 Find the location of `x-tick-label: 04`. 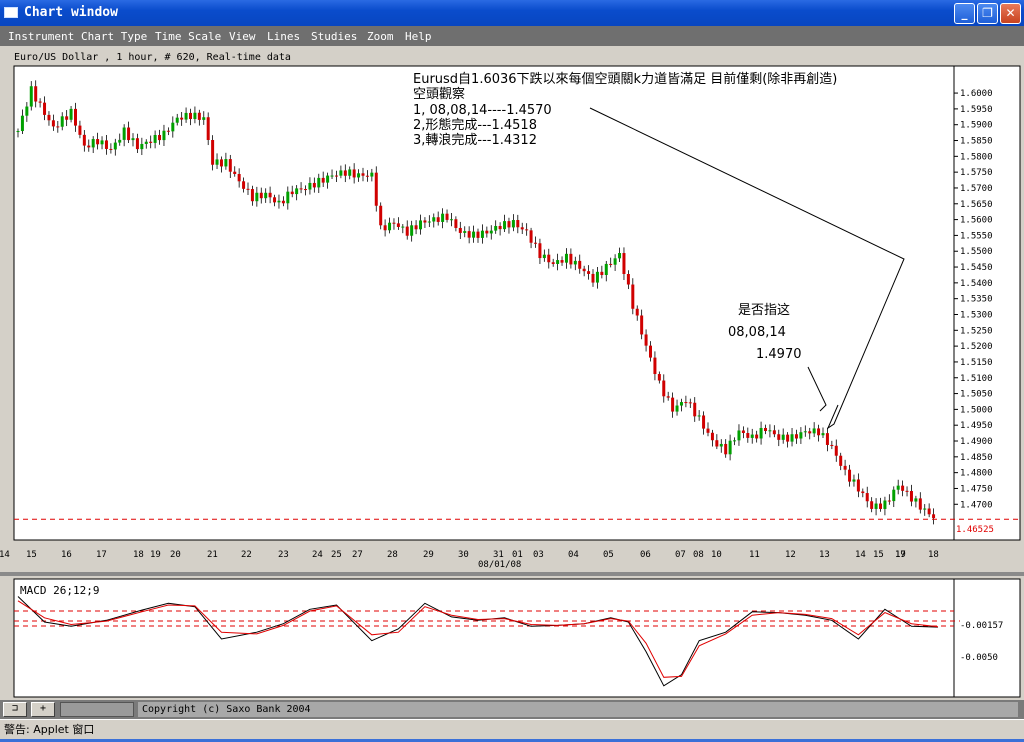

x-tick-label: 04 is located at coordinates (573, 555).